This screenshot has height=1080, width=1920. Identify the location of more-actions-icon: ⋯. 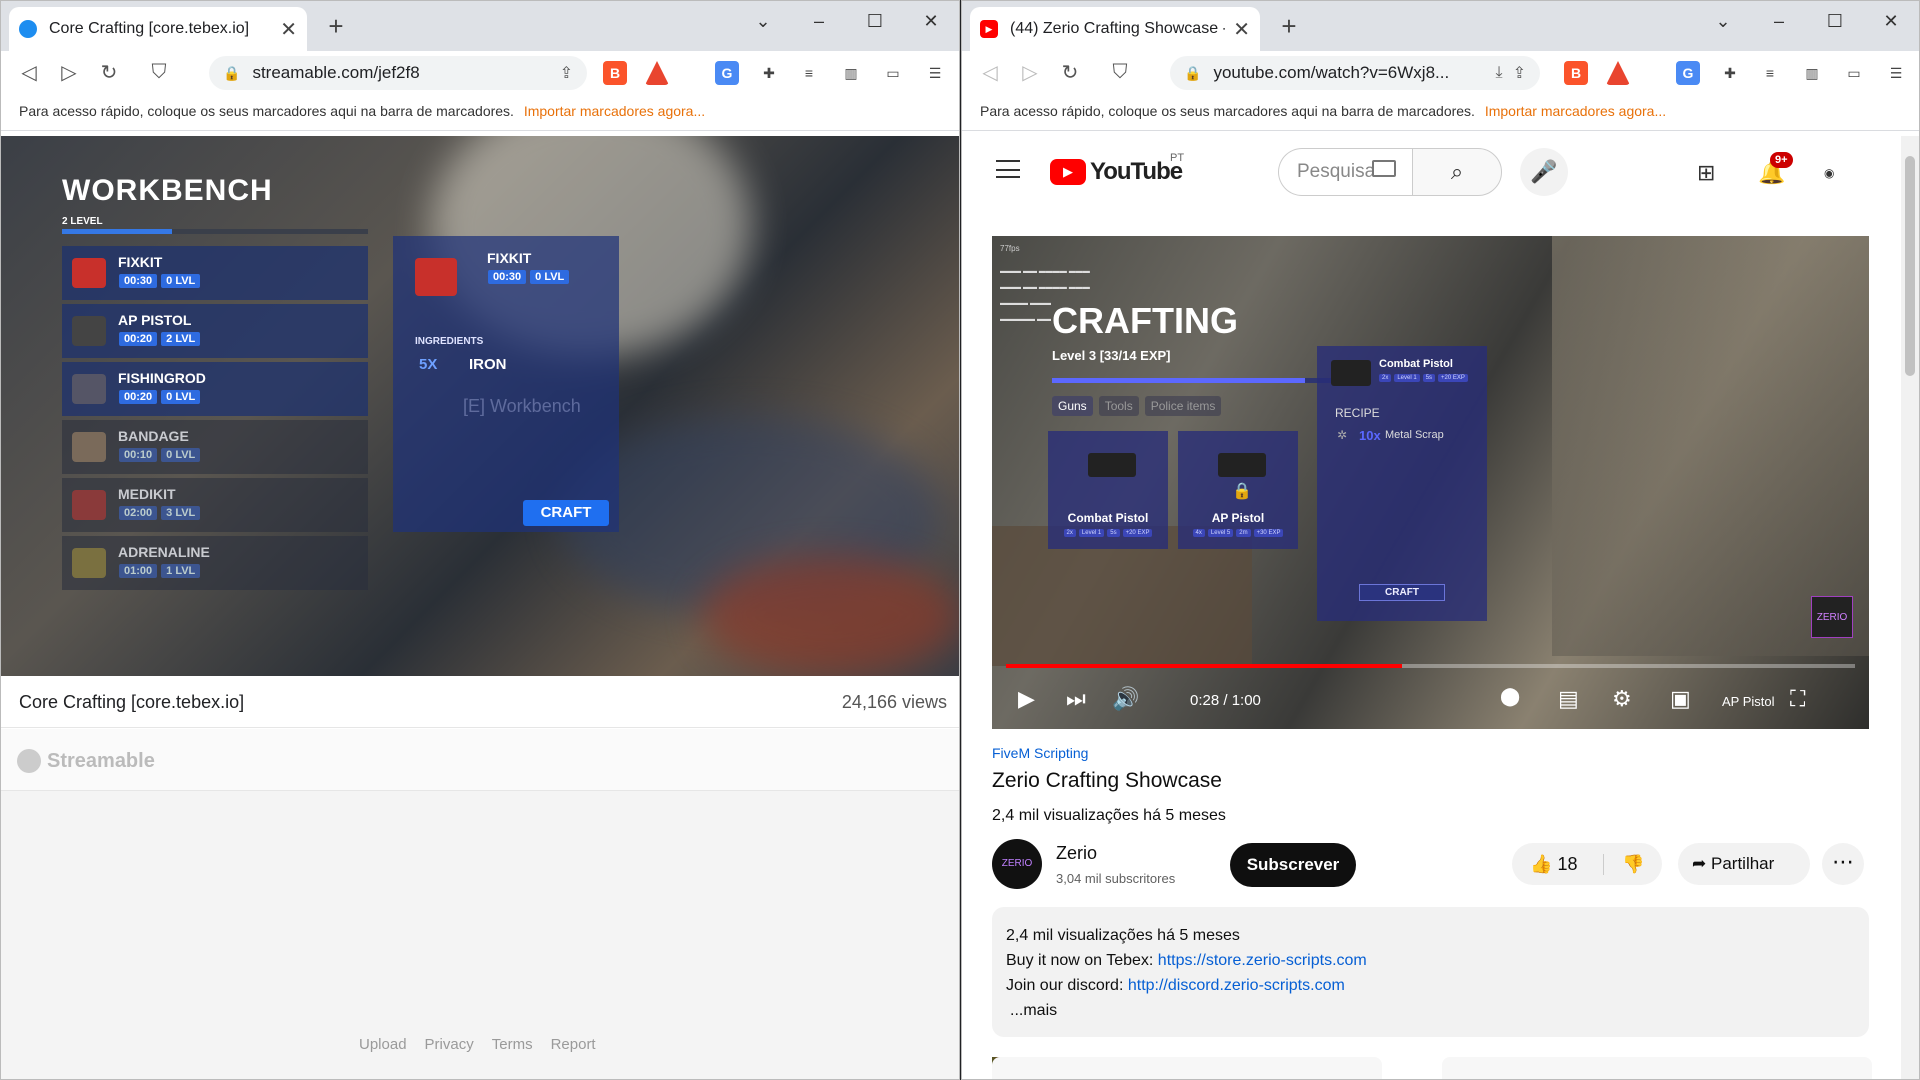
(1843, 864).